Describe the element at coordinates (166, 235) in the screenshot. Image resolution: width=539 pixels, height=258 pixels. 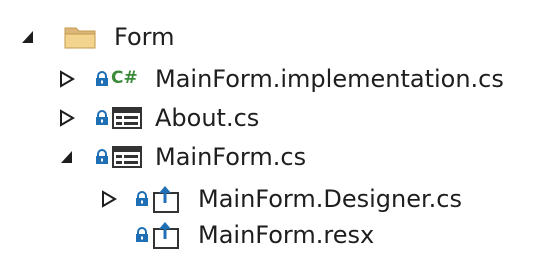
I see `resource-file-icon` at that location.